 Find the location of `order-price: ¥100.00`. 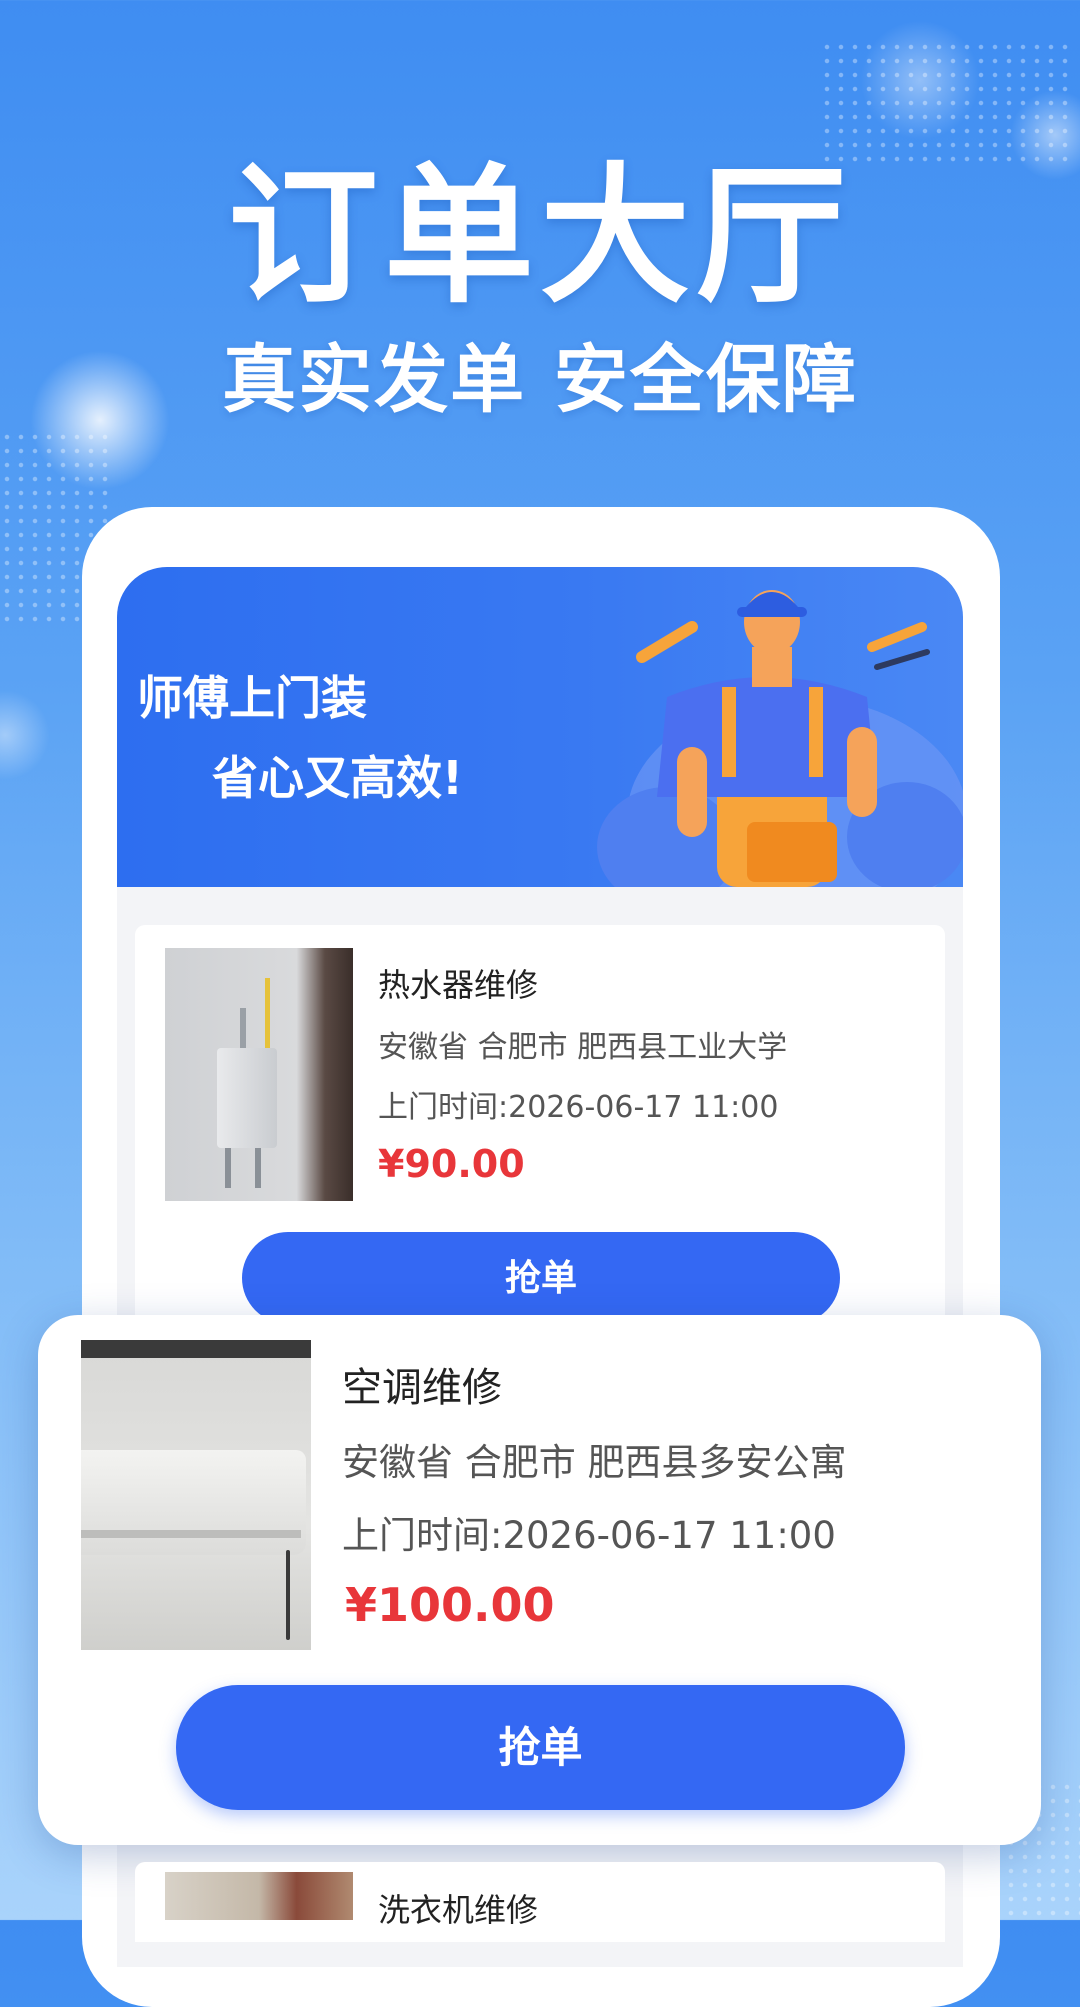

order-price: ¥100.00 is located at coordinates (450, 1605).